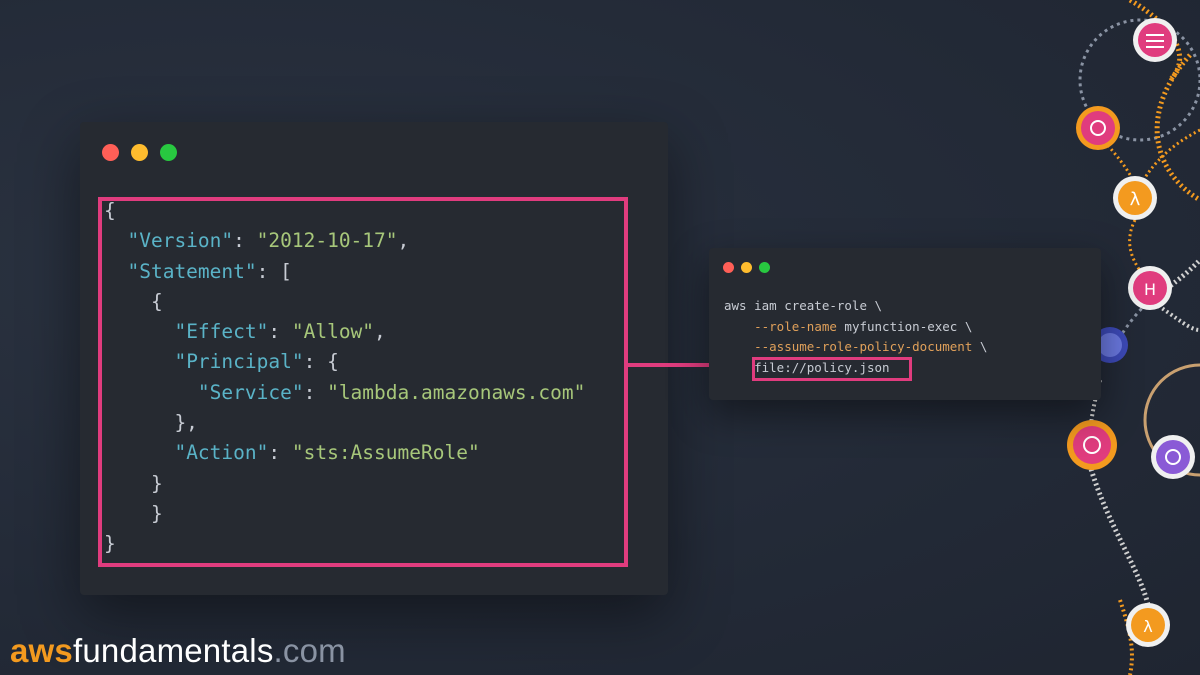 This screenshot has width=1200, height=675. What do you see at coordinates (344, 423) in the screenshot?
I see `code-line: },` at bounding box center [344, 423].